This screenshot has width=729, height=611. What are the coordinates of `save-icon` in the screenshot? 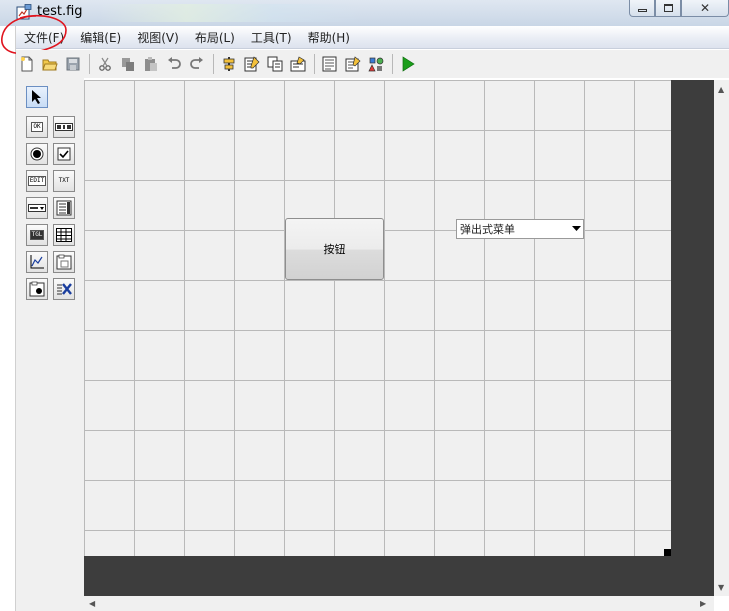 It's located at (73, 64).